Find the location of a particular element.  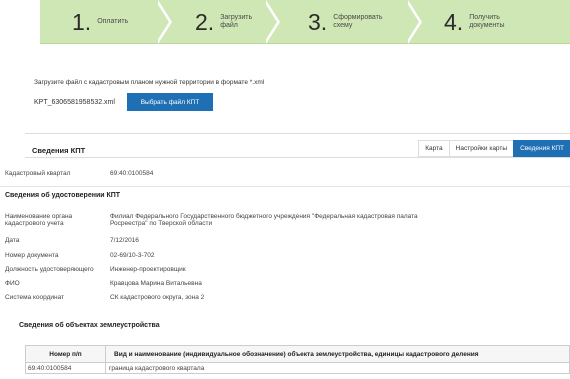

step-label: Загрузить файл is located at coordinates (236, 21).